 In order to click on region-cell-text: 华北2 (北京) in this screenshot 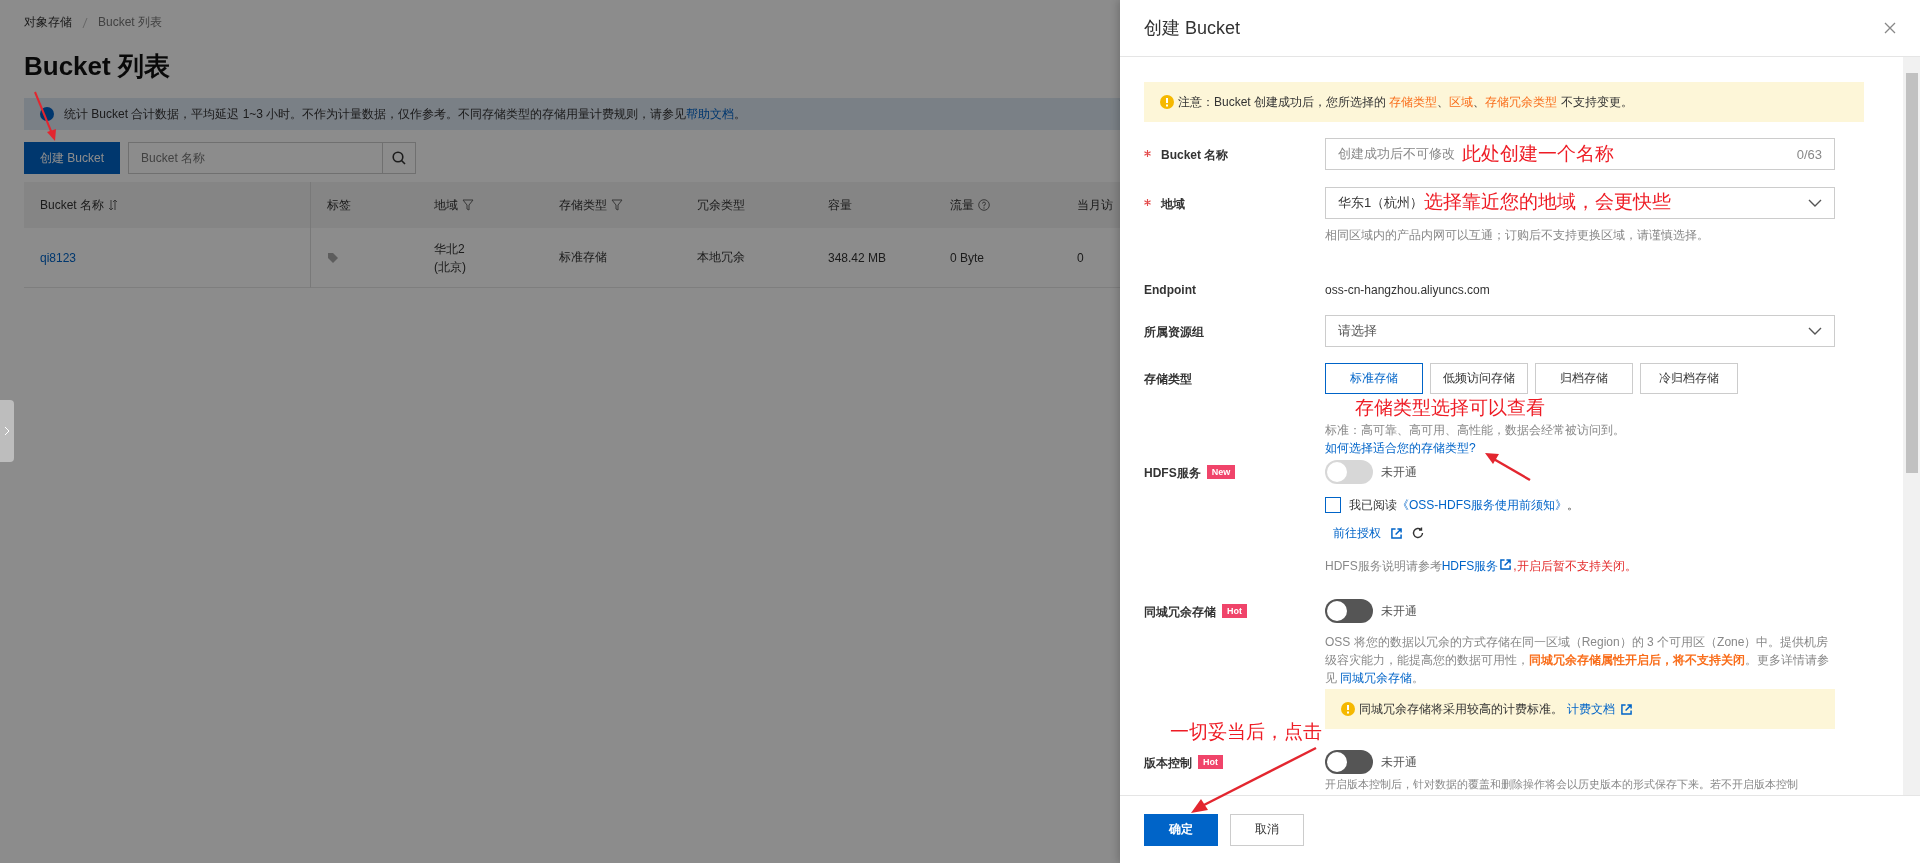, I will do `click(450, 258)`.